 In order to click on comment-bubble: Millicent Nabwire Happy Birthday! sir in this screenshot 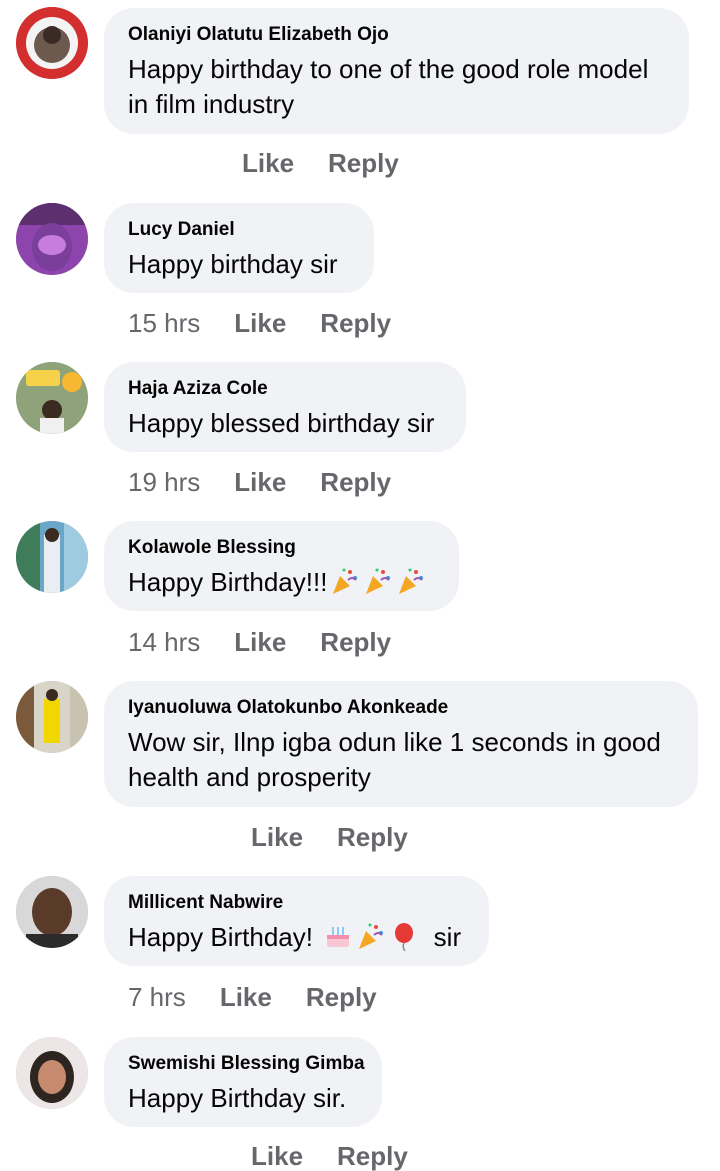, I will do `click(296, 921)`.